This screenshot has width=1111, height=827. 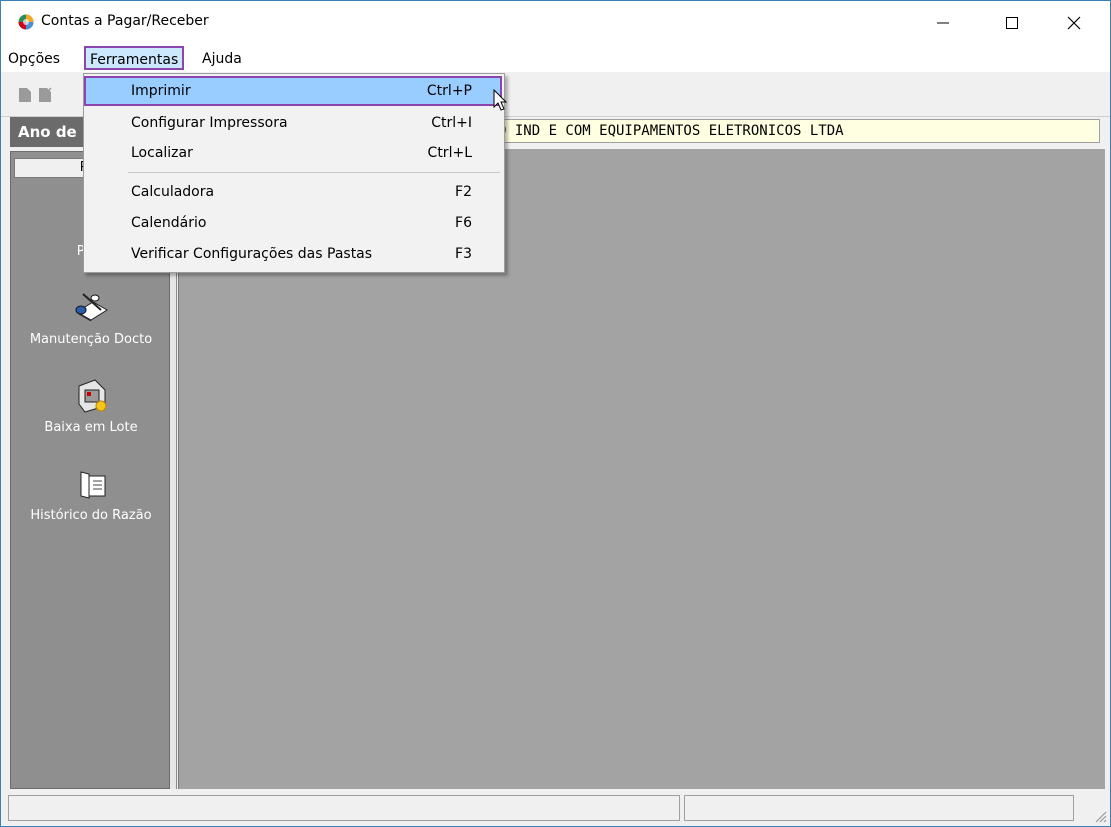 I want to click on menu-item-shortcut: F3, so click(x=463, y=254).